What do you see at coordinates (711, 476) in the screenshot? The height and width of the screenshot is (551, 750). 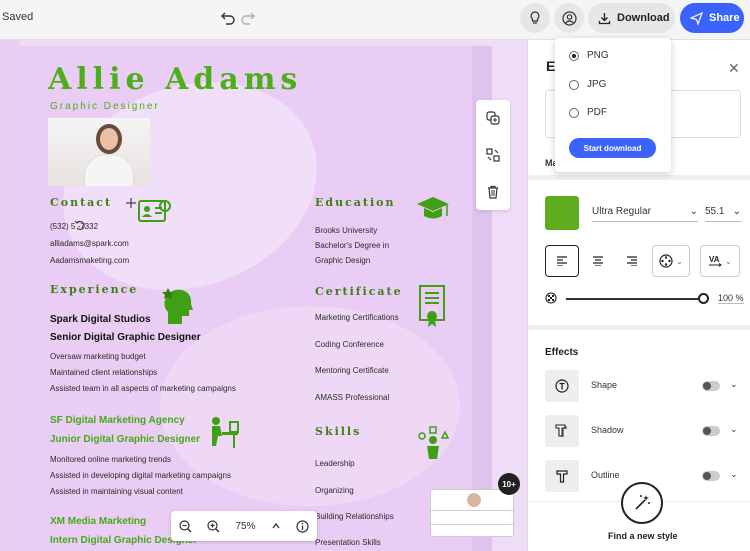 I see `outline-toggle` at bounding box center [711, 476].